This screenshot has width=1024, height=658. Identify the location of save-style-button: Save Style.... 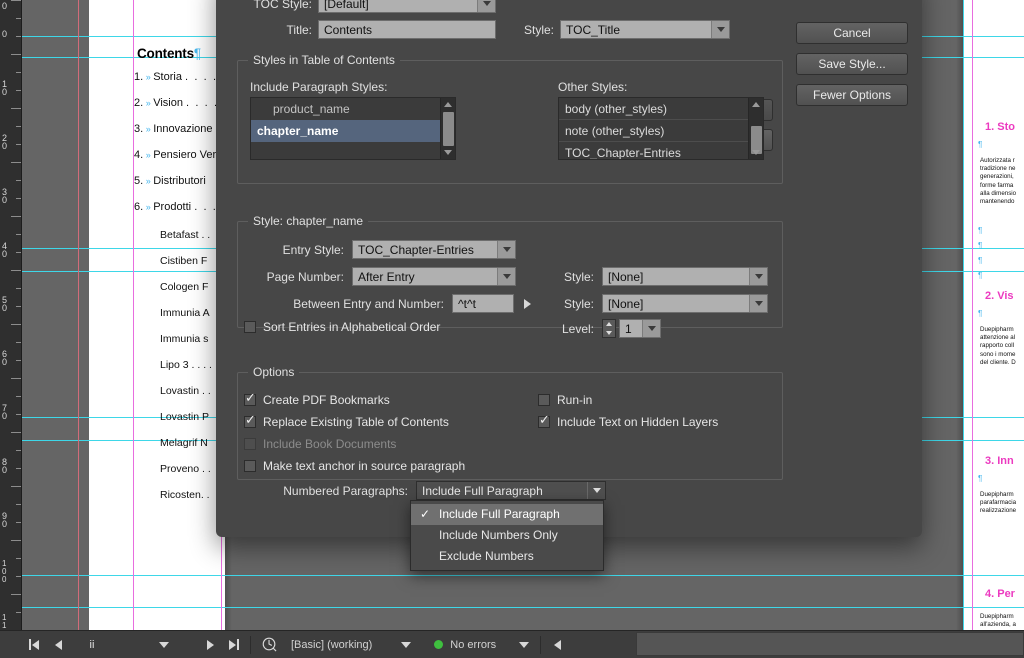
(852, 64).